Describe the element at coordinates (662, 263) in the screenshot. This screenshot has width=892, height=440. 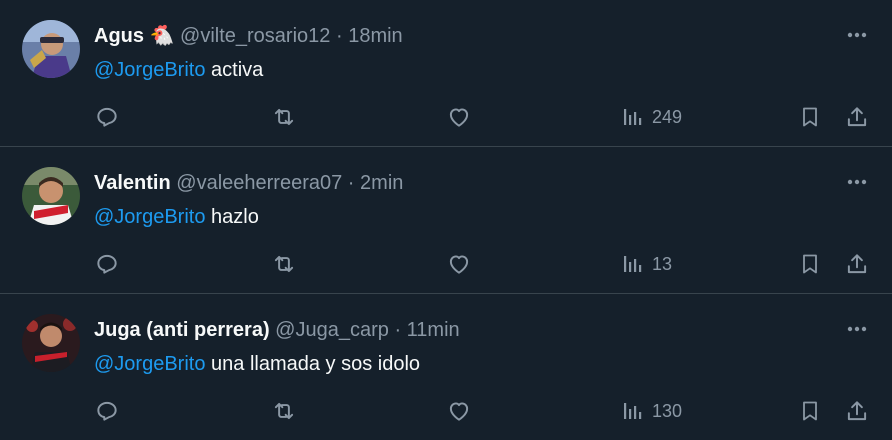
I see `views-count: 13` at that location.